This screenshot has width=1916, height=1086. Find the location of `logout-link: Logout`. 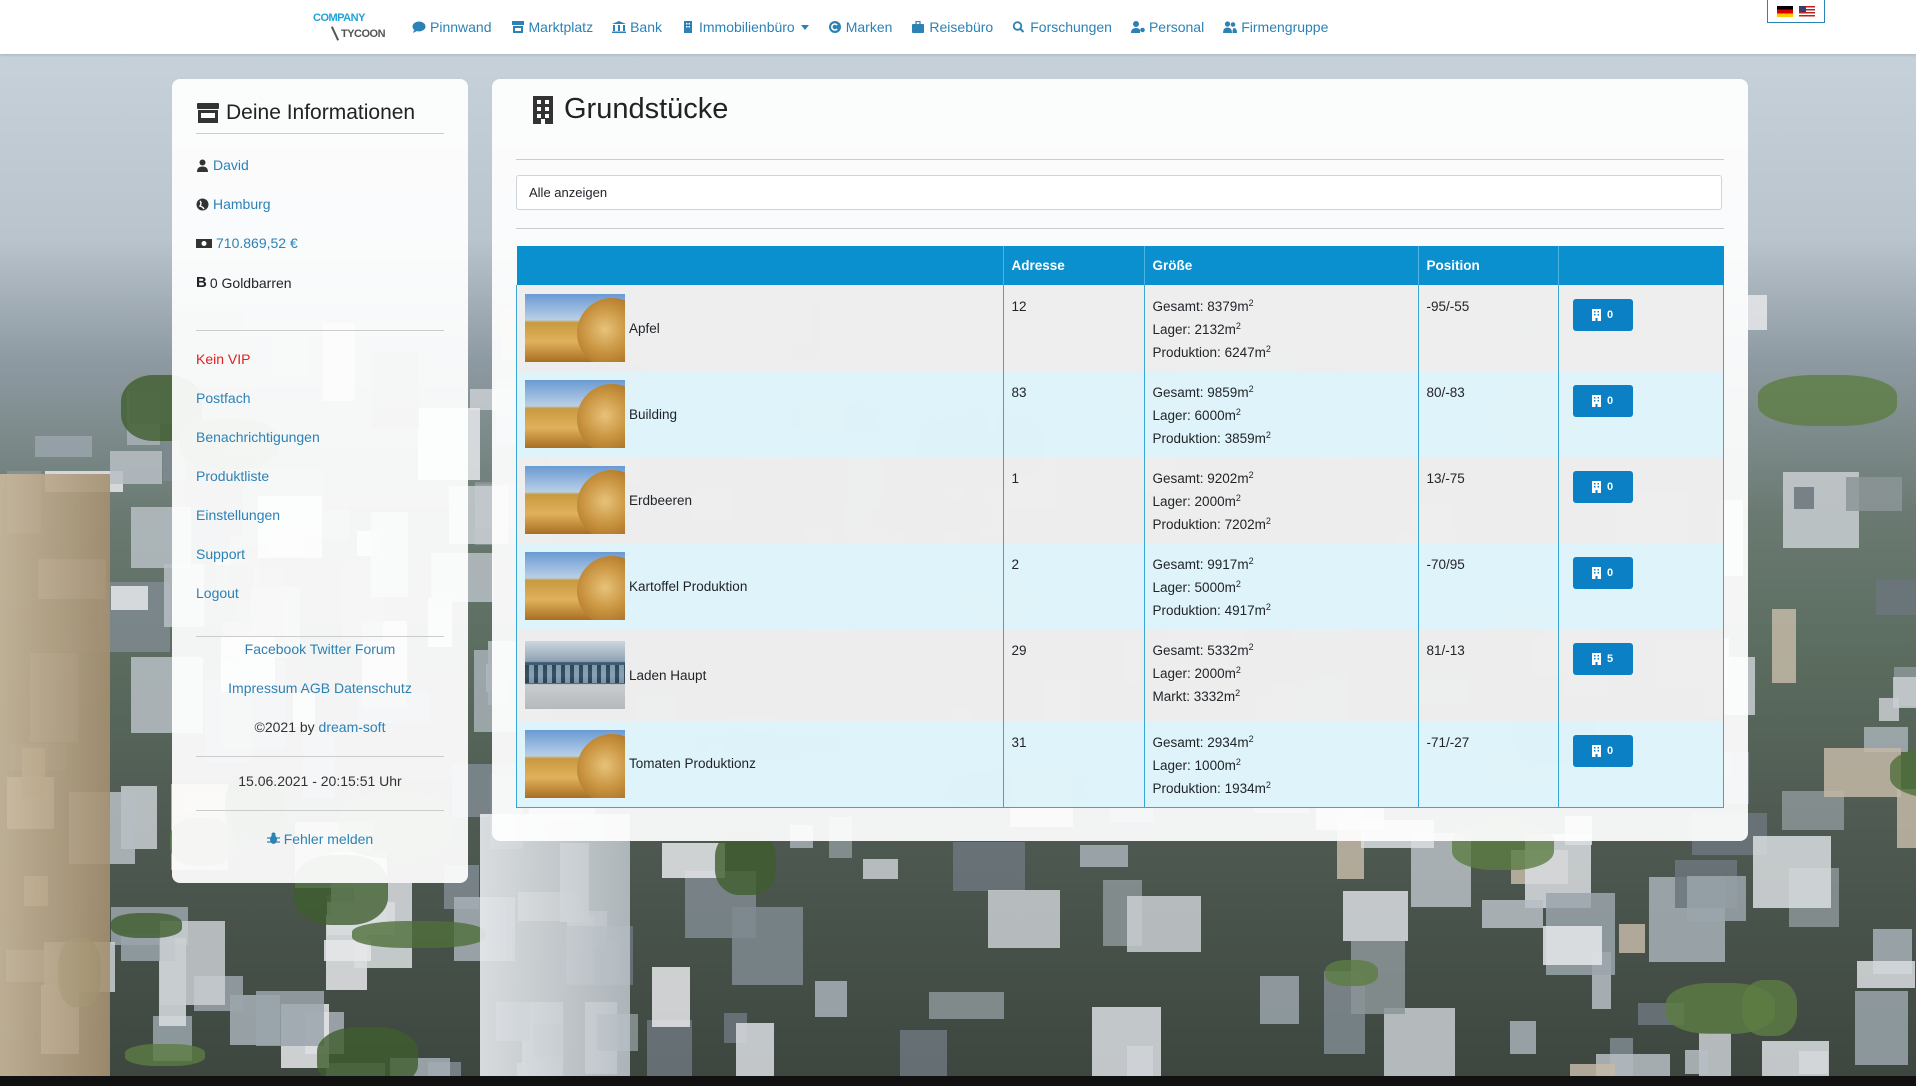

logout-link: Logout is located at coordinates (217, 593).